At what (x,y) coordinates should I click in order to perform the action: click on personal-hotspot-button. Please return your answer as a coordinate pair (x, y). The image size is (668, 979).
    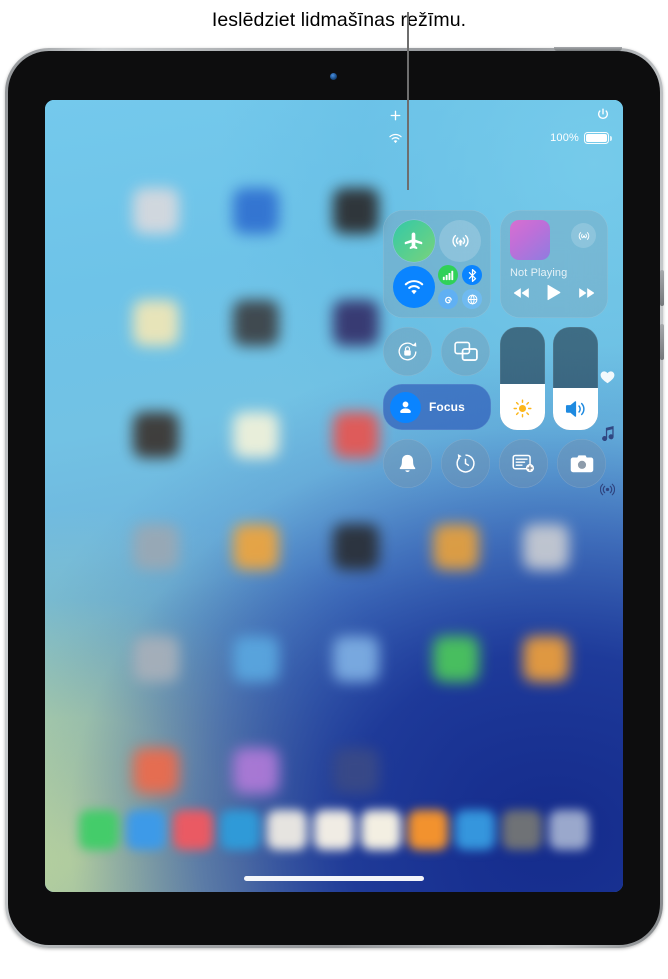
    Looking at the image, I should click on (448, 299).